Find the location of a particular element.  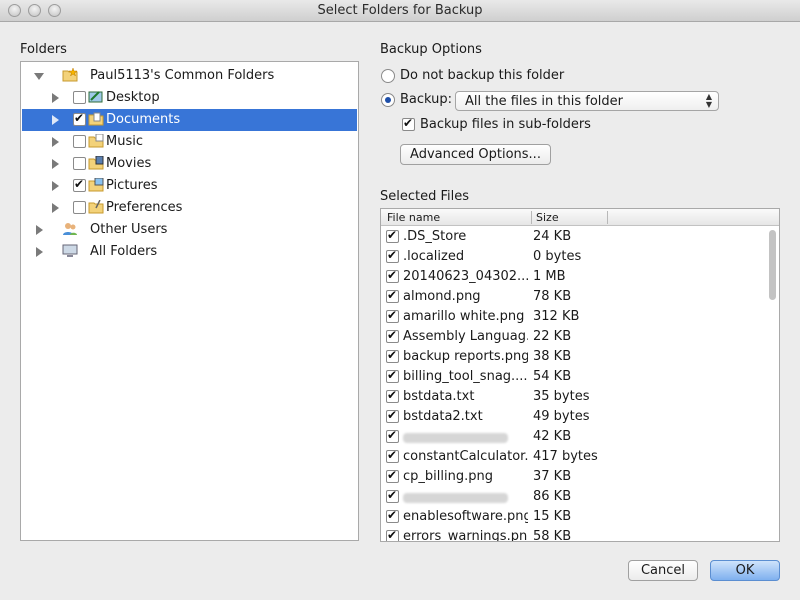

disclosure-expanded-icon is located at coordinates (39, 76).